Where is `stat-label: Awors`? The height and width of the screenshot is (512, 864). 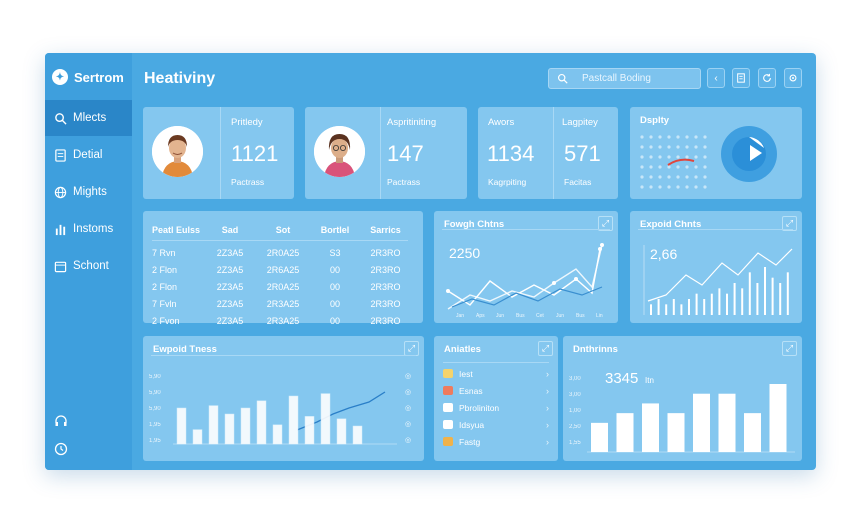 stat-label: Awors is located at coordinates (501, 122).